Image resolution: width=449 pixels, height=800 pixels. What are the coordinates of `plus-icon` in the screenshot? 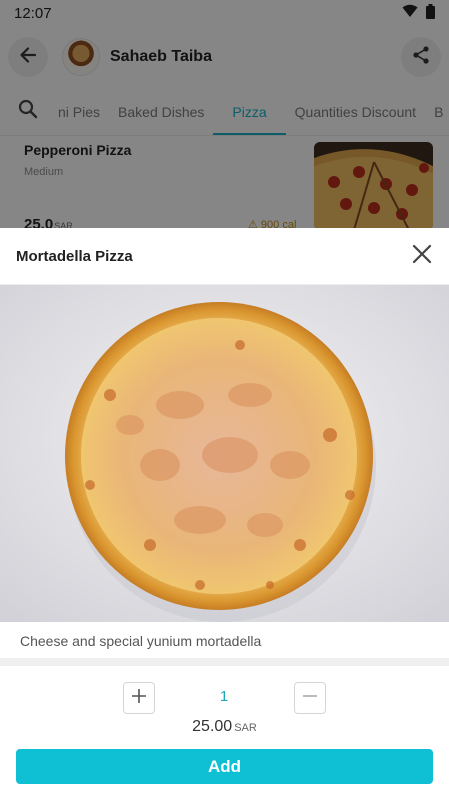 It's located at (139, 698).